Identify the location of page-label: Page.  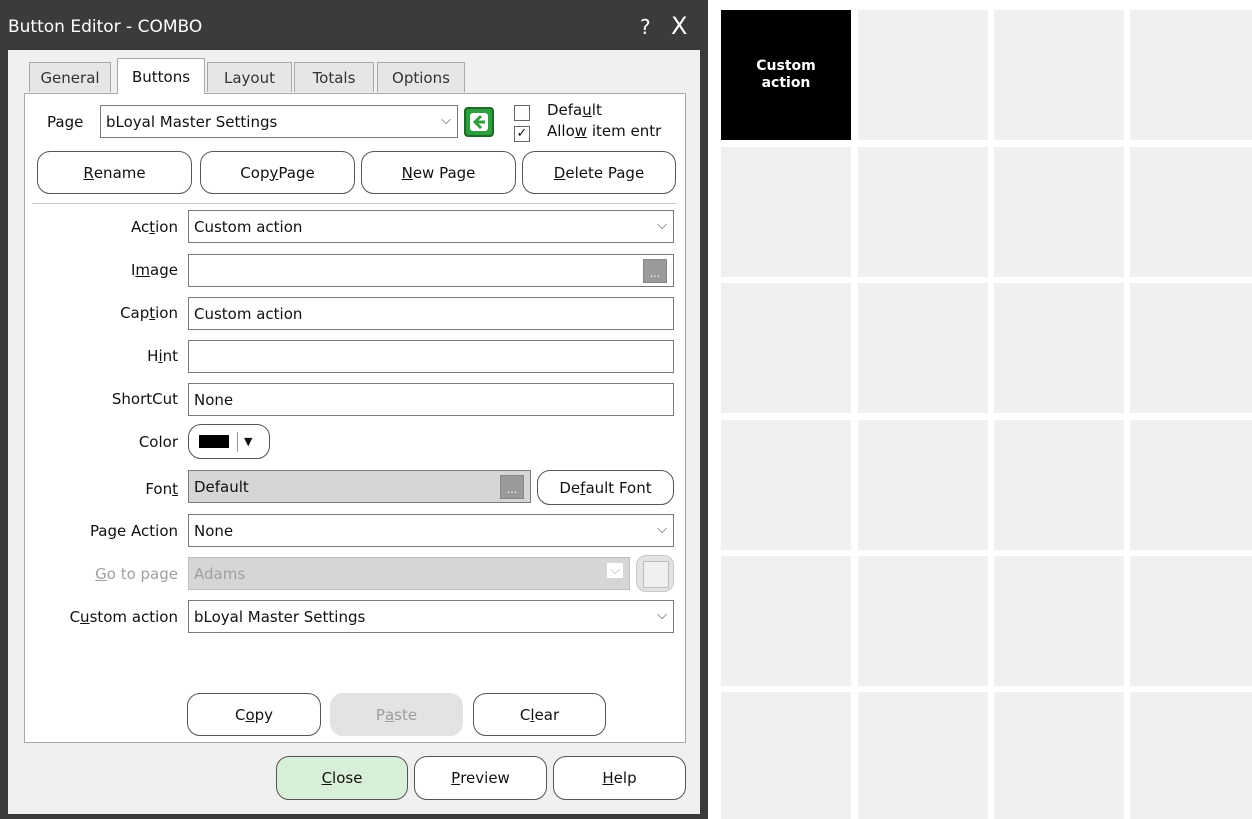
(65, 122).